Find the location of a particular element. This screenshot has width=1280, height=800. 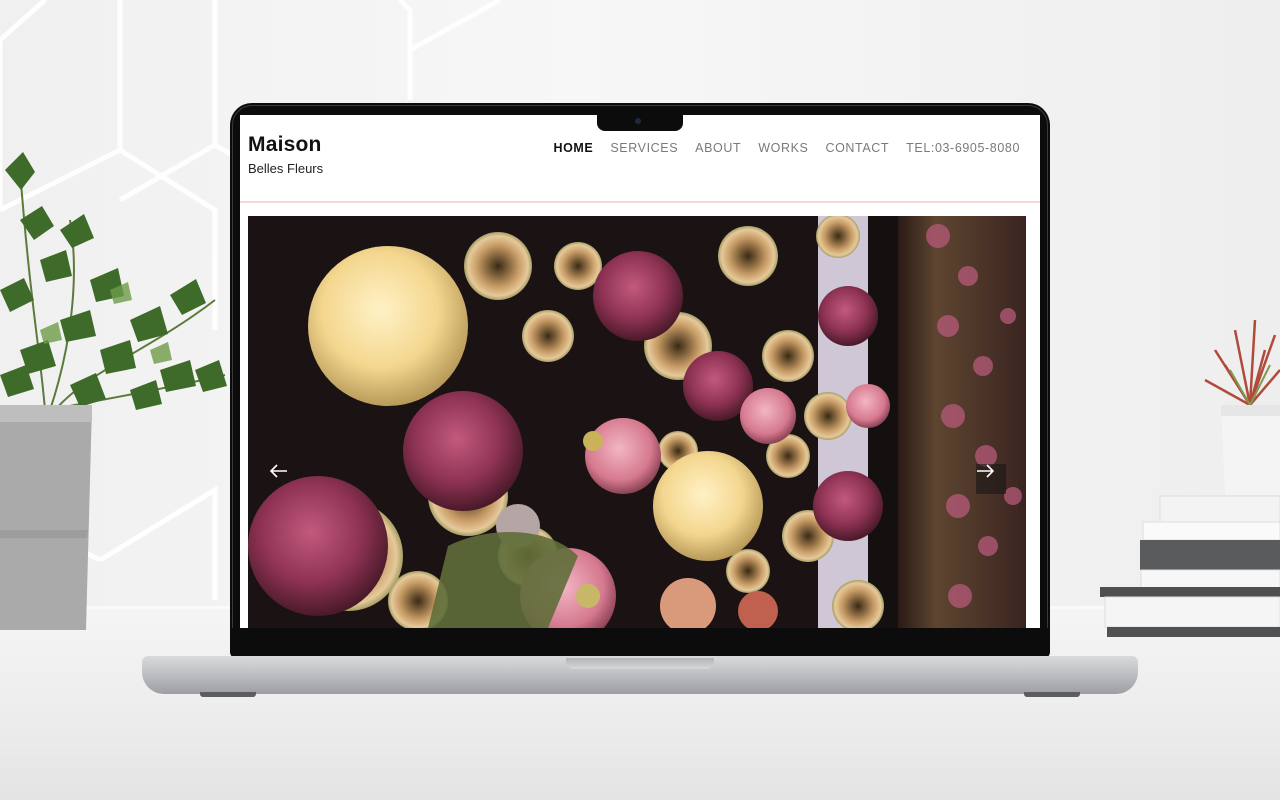

nav-home: HOME is located at coordinates (573, 148).